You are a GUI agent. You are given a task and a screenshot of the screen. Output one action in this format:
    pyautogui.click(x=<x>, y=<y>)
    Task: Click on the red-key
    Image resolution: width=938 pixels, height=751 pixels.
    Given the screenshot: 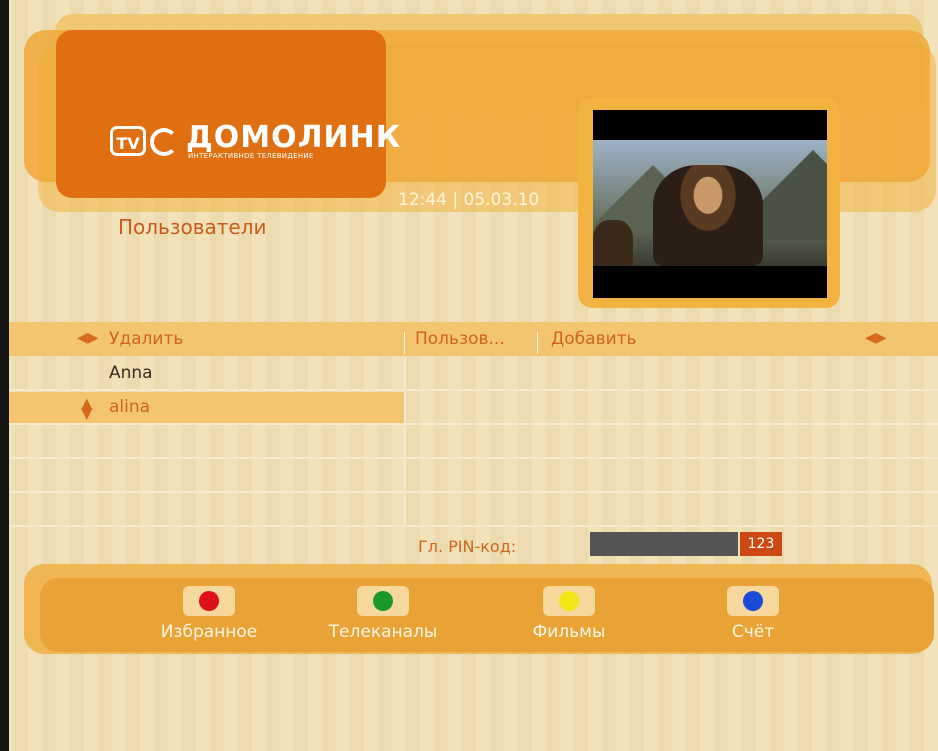 What is the action you would take?
    pyautogui.click(x=209, y=601)
    